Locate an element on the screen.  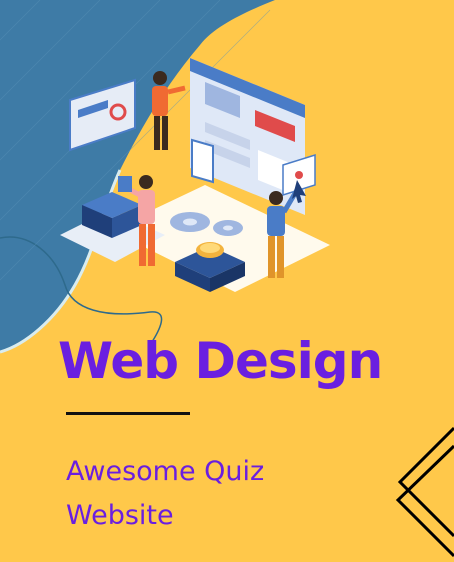
corner-decoration is located at coordinates (424, 492).